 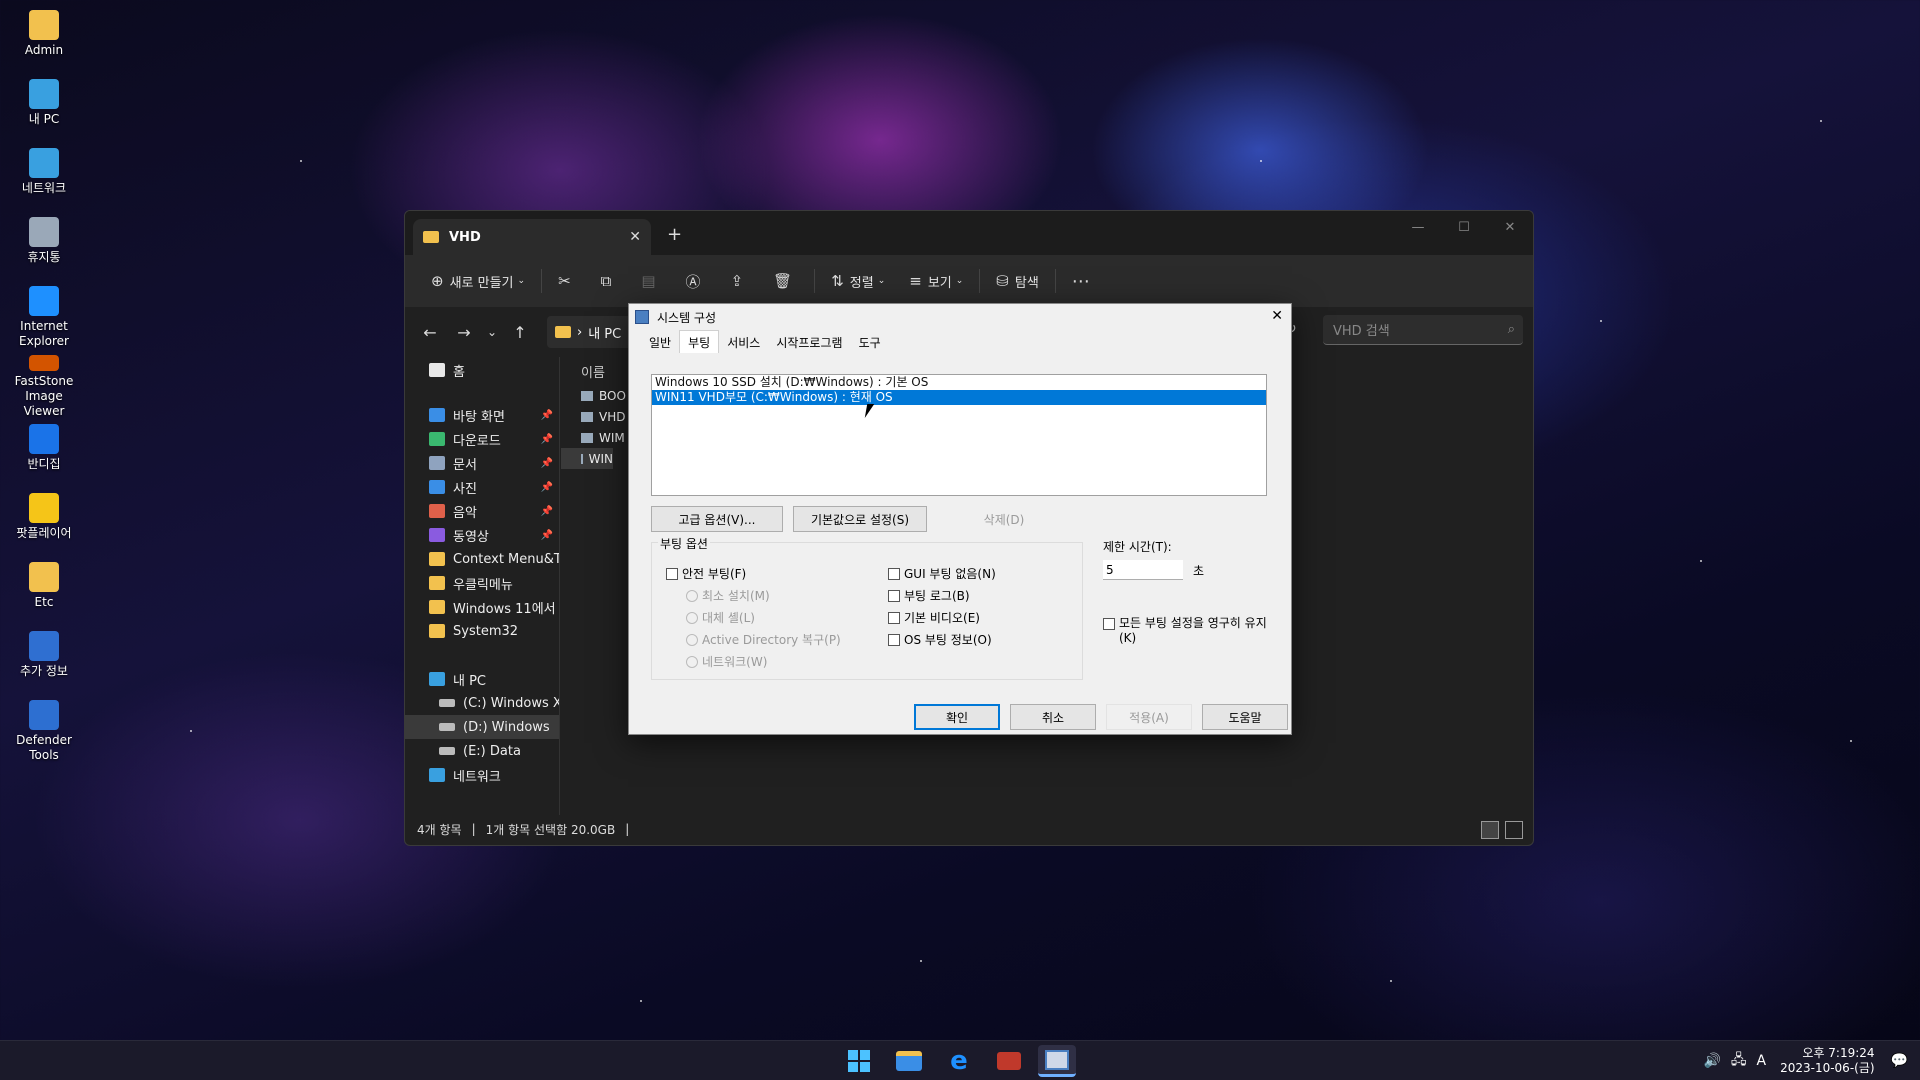 I want to click on nav-quick-item: 음악 📌, so click(x=482, y=511).